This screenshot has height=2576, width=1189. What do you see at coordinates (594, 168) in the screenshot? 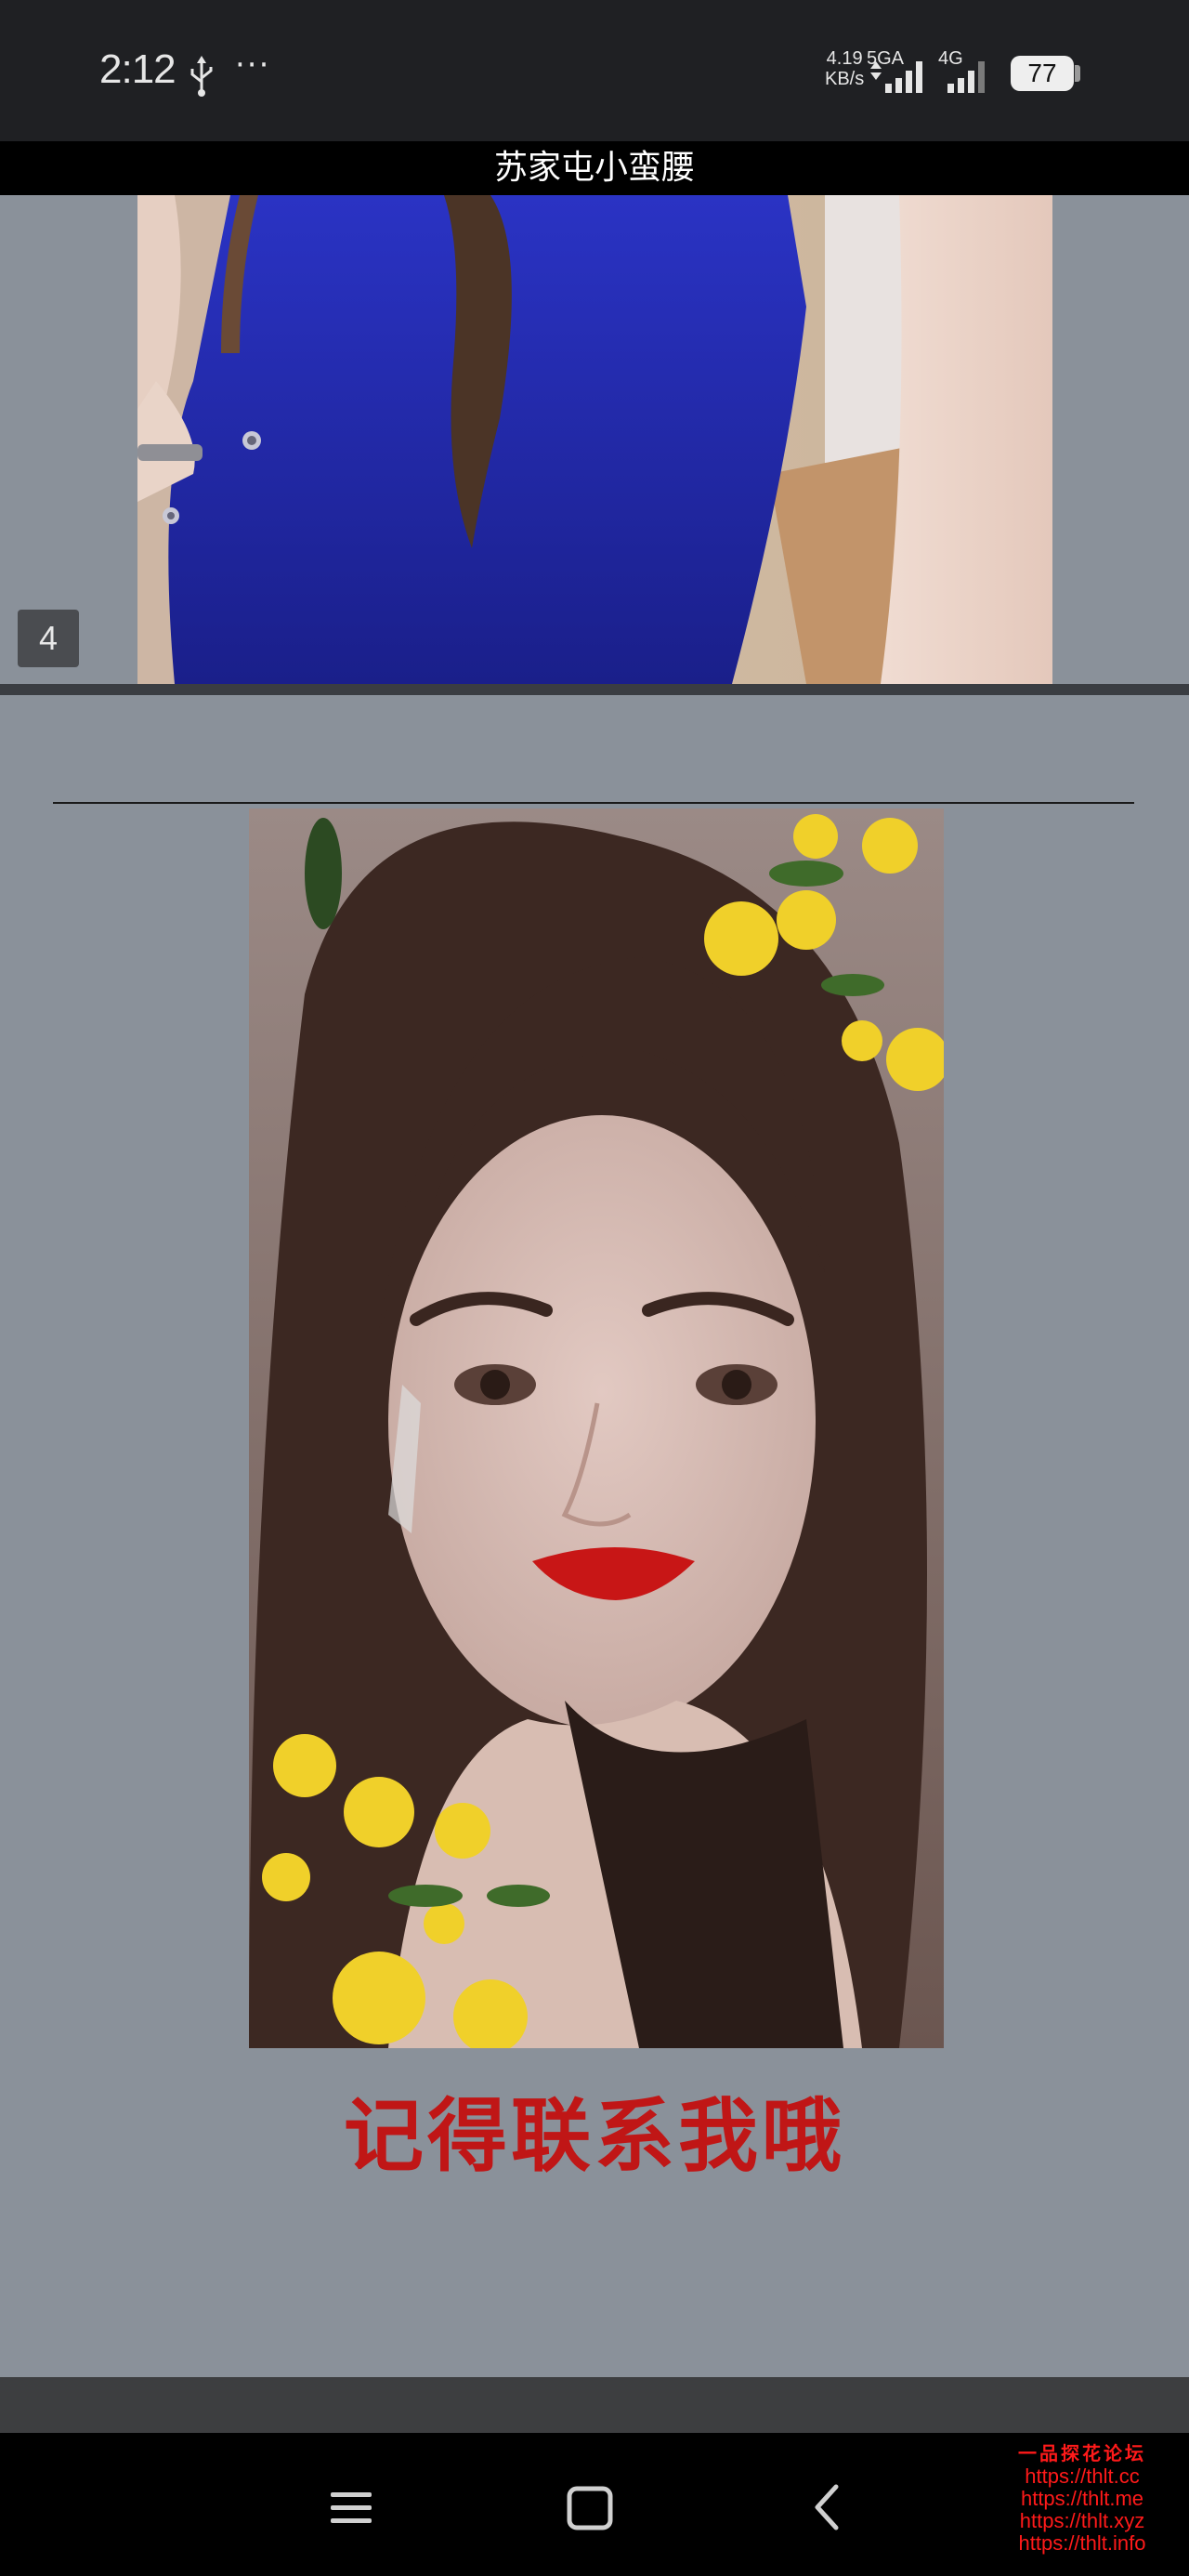
I see `page-title: 苏家屯小蛮腰` at bounding box center [594, 168].